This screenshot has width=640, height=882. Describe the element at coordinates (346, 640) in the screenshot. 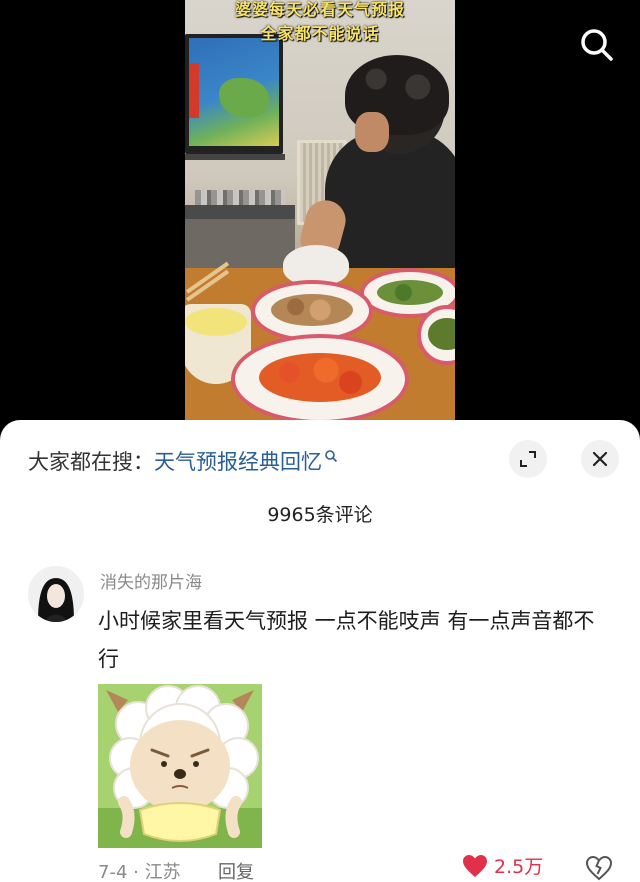

I see `comment-text: 小时候家里看天气预报 一点不能吱声 有一点声音都不行` at that location.